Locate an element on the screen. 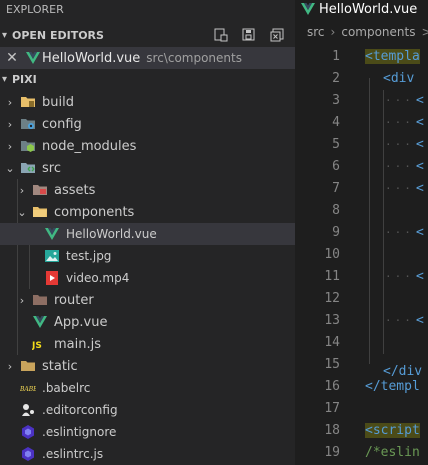  line-number: 5 is located at coordinates (336, 144).